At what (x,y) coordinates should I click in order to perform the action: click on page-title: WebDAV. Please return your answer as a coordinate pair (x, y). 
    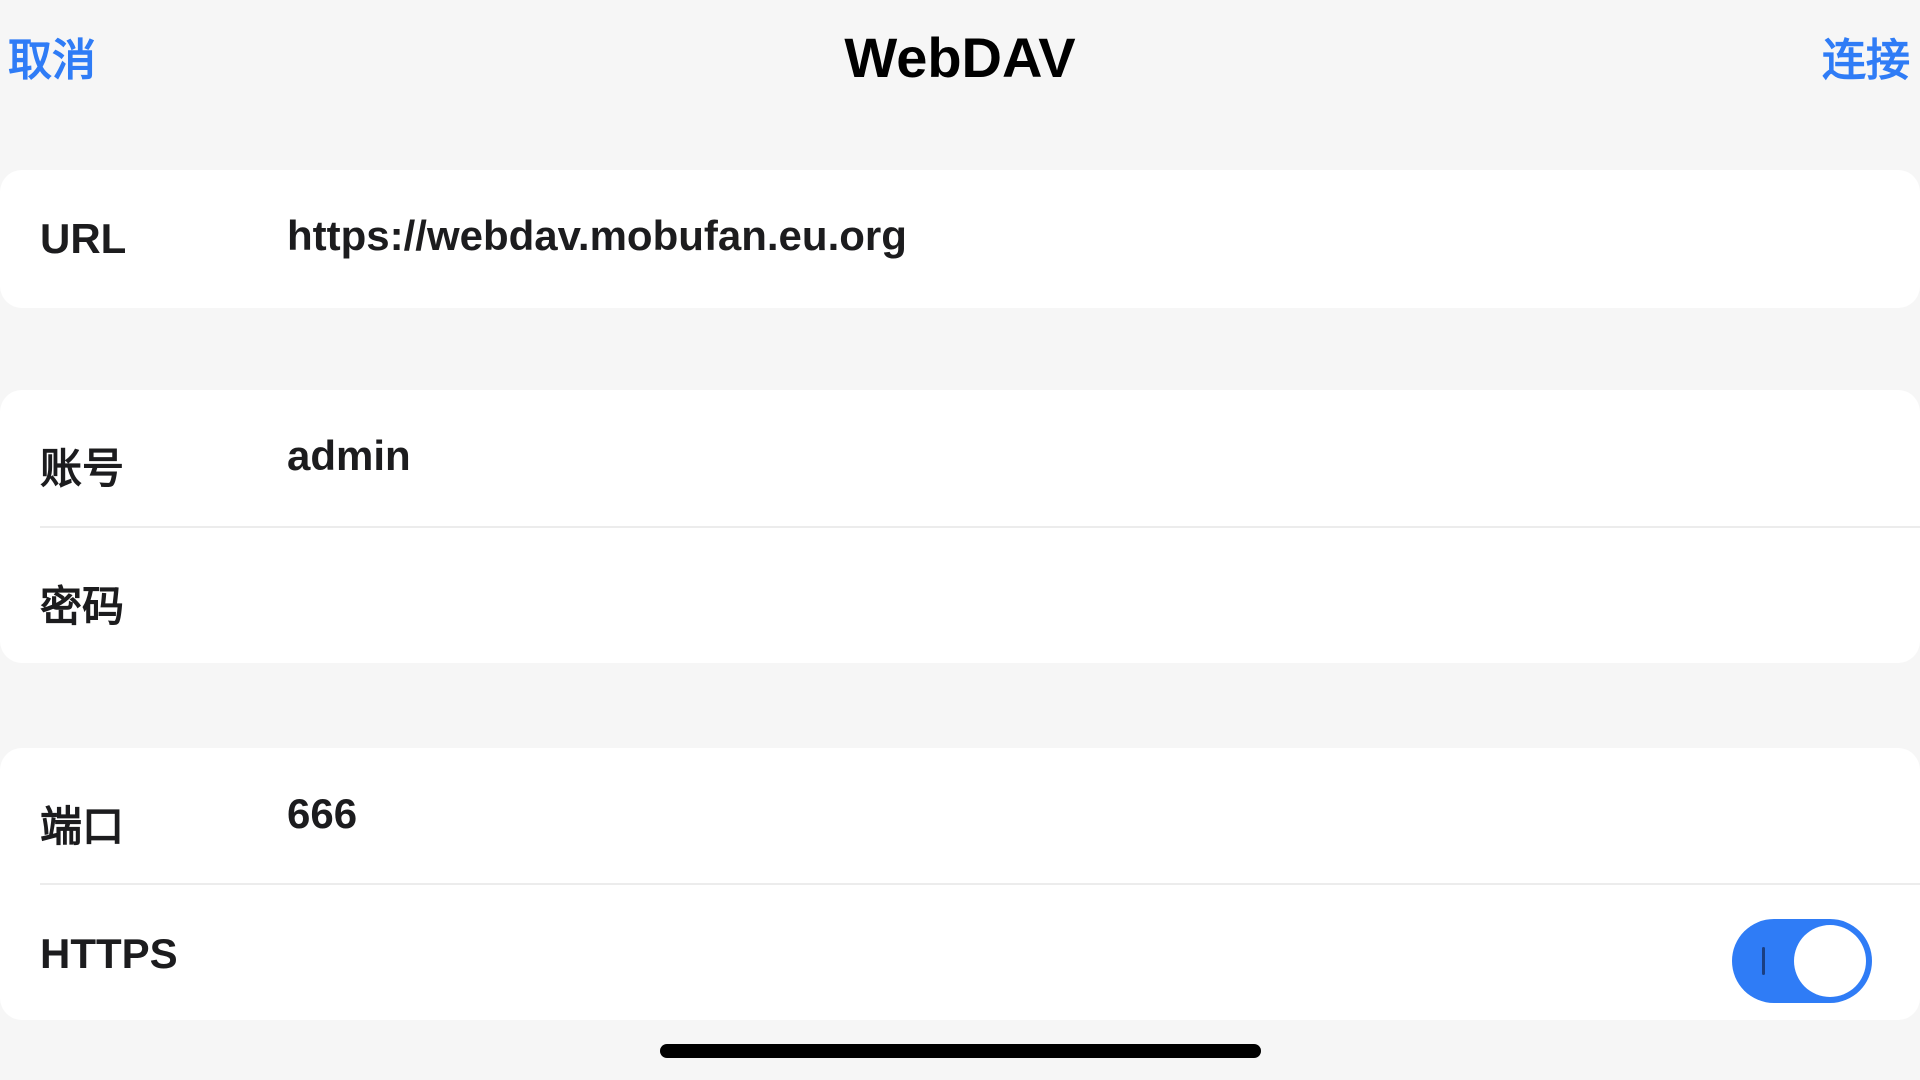
    Looking at the image, I should click on (960, 57).